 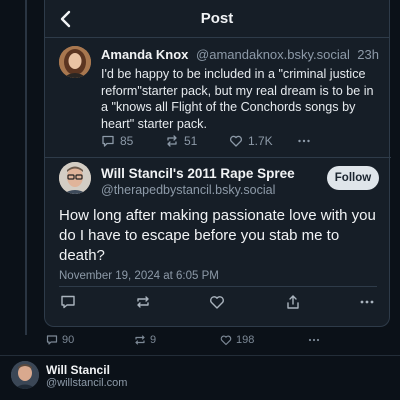 I want to click on author-handle: @therapedbystancil.bsky.social, so click(x=188, y=190).